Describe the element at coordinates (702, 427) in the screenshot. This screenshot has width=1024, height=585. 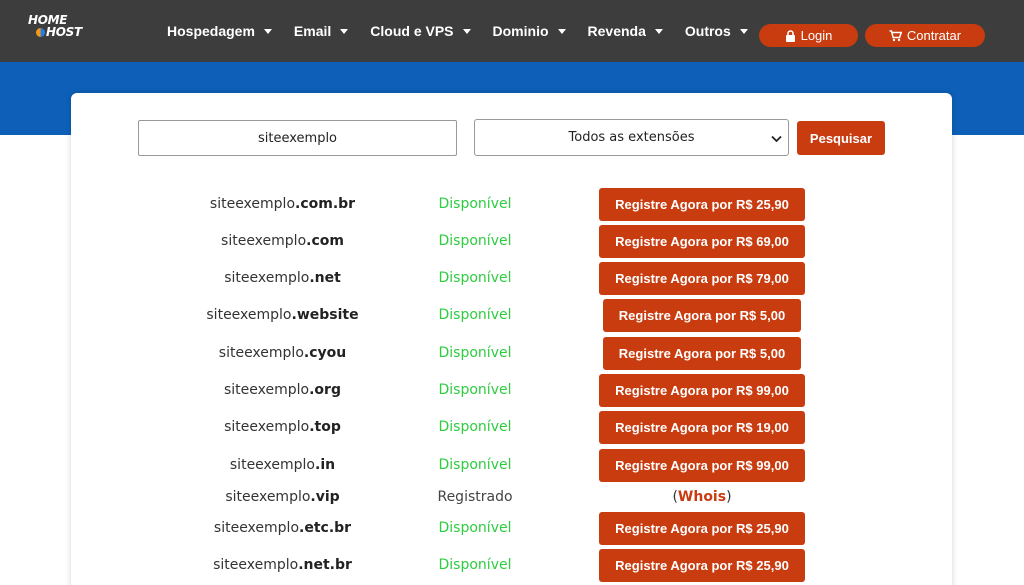
I see `register-button: Registre Agora por R$ 19,00` at that location.